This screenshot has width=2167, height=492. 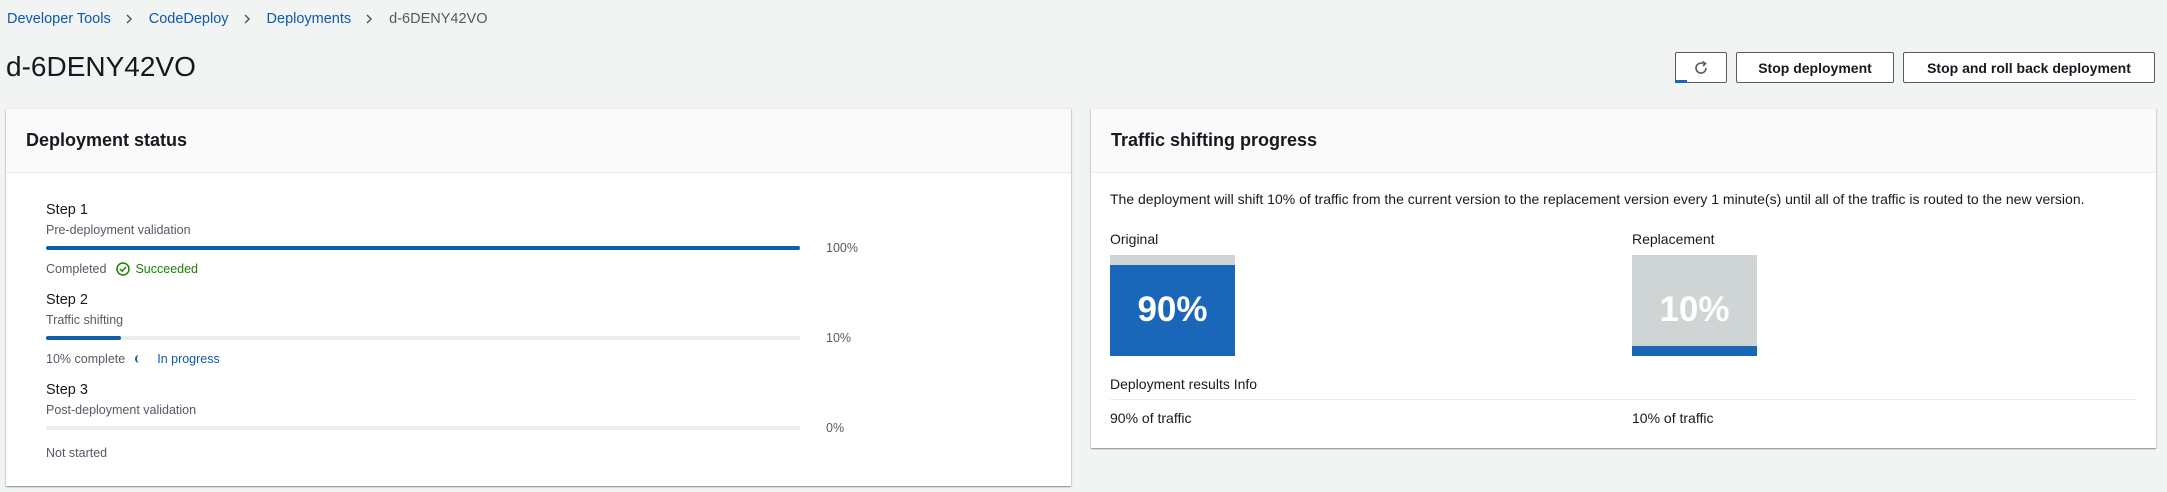 What do you see at coordinates (1673, 418) in the screenshot?
I see `replacement-result: 10% of traffic` at bounding box center [1673, 418].